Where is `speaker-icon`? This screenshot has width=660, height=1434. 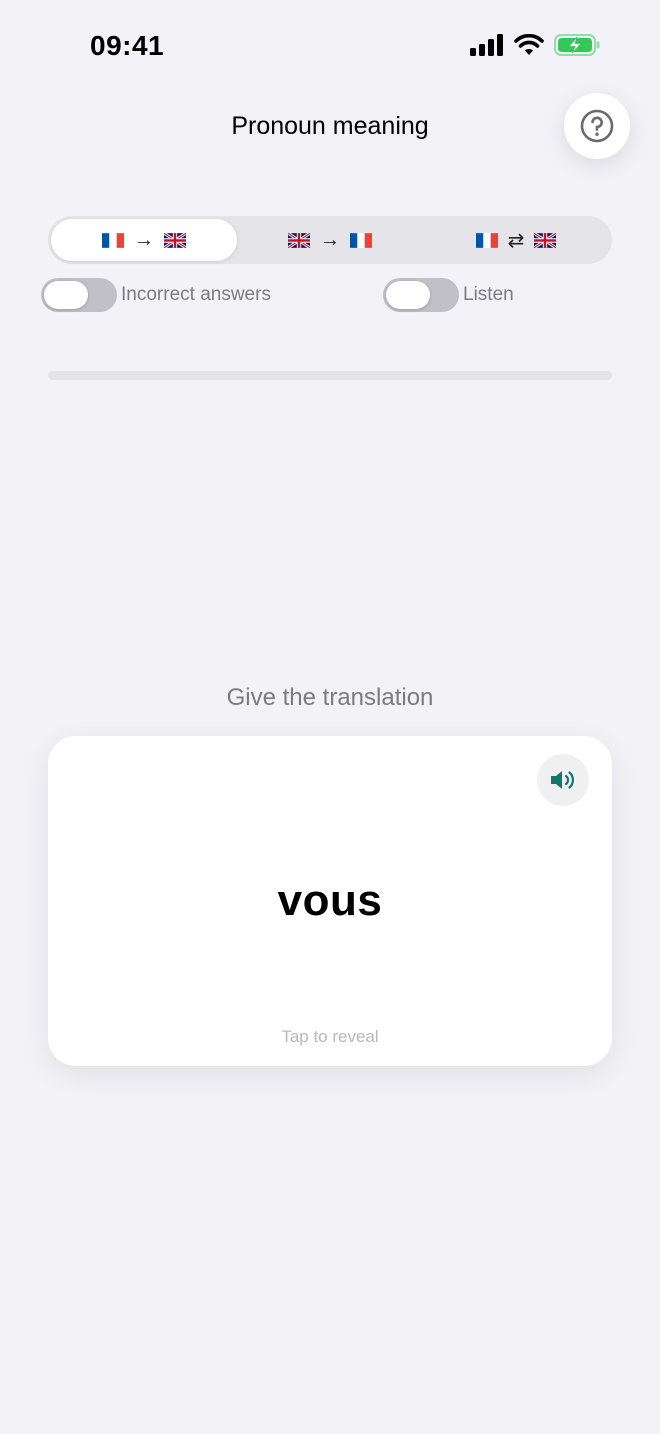 speaker-icon is located at coordinates (562, 780).